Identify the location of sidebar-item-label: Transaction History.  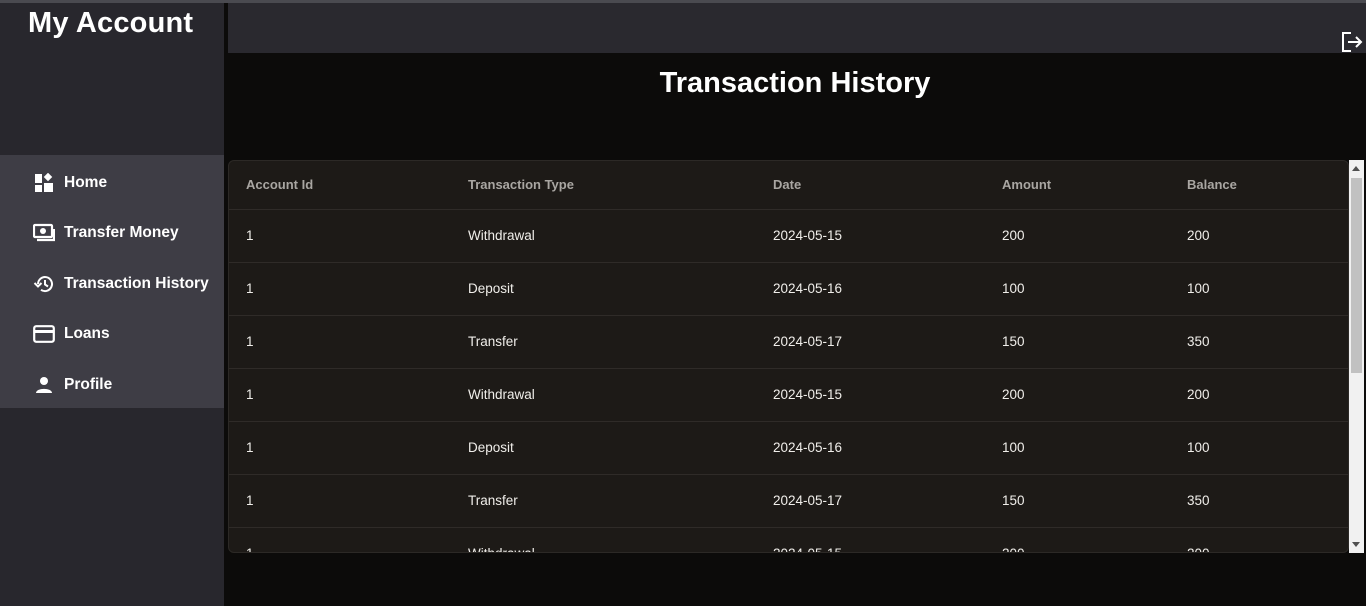
(136, 283).